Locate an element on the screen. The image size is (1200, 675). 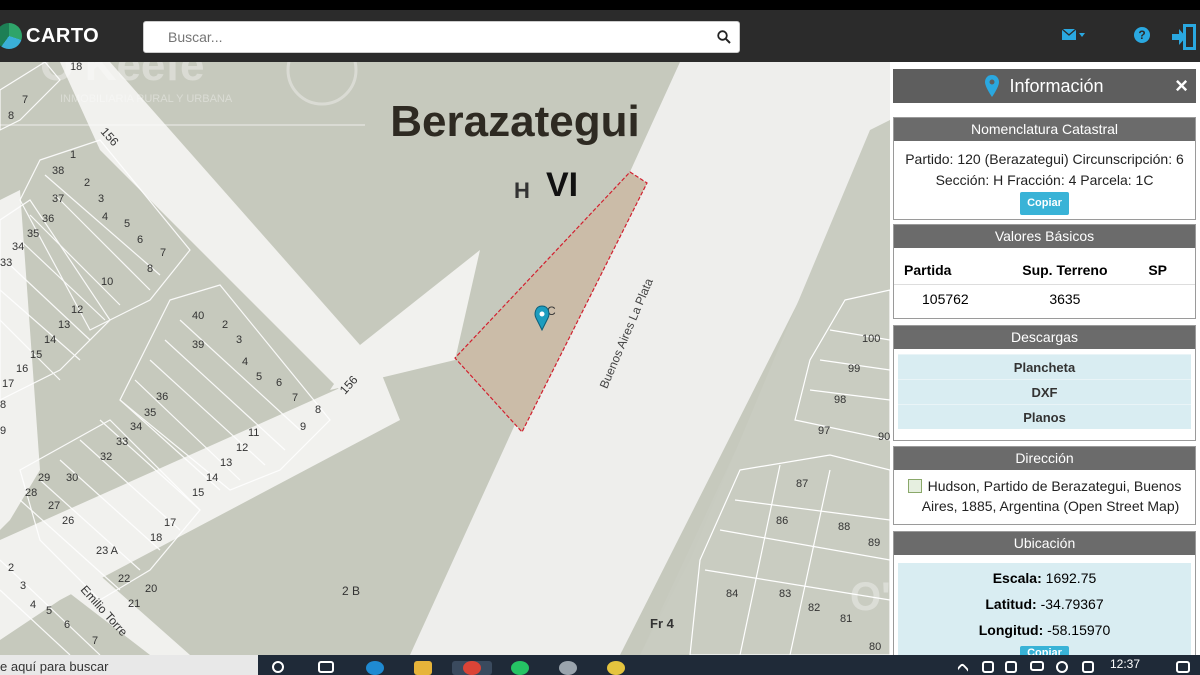
latitud-label: Latitud: is located at coordinates (1011, 604).